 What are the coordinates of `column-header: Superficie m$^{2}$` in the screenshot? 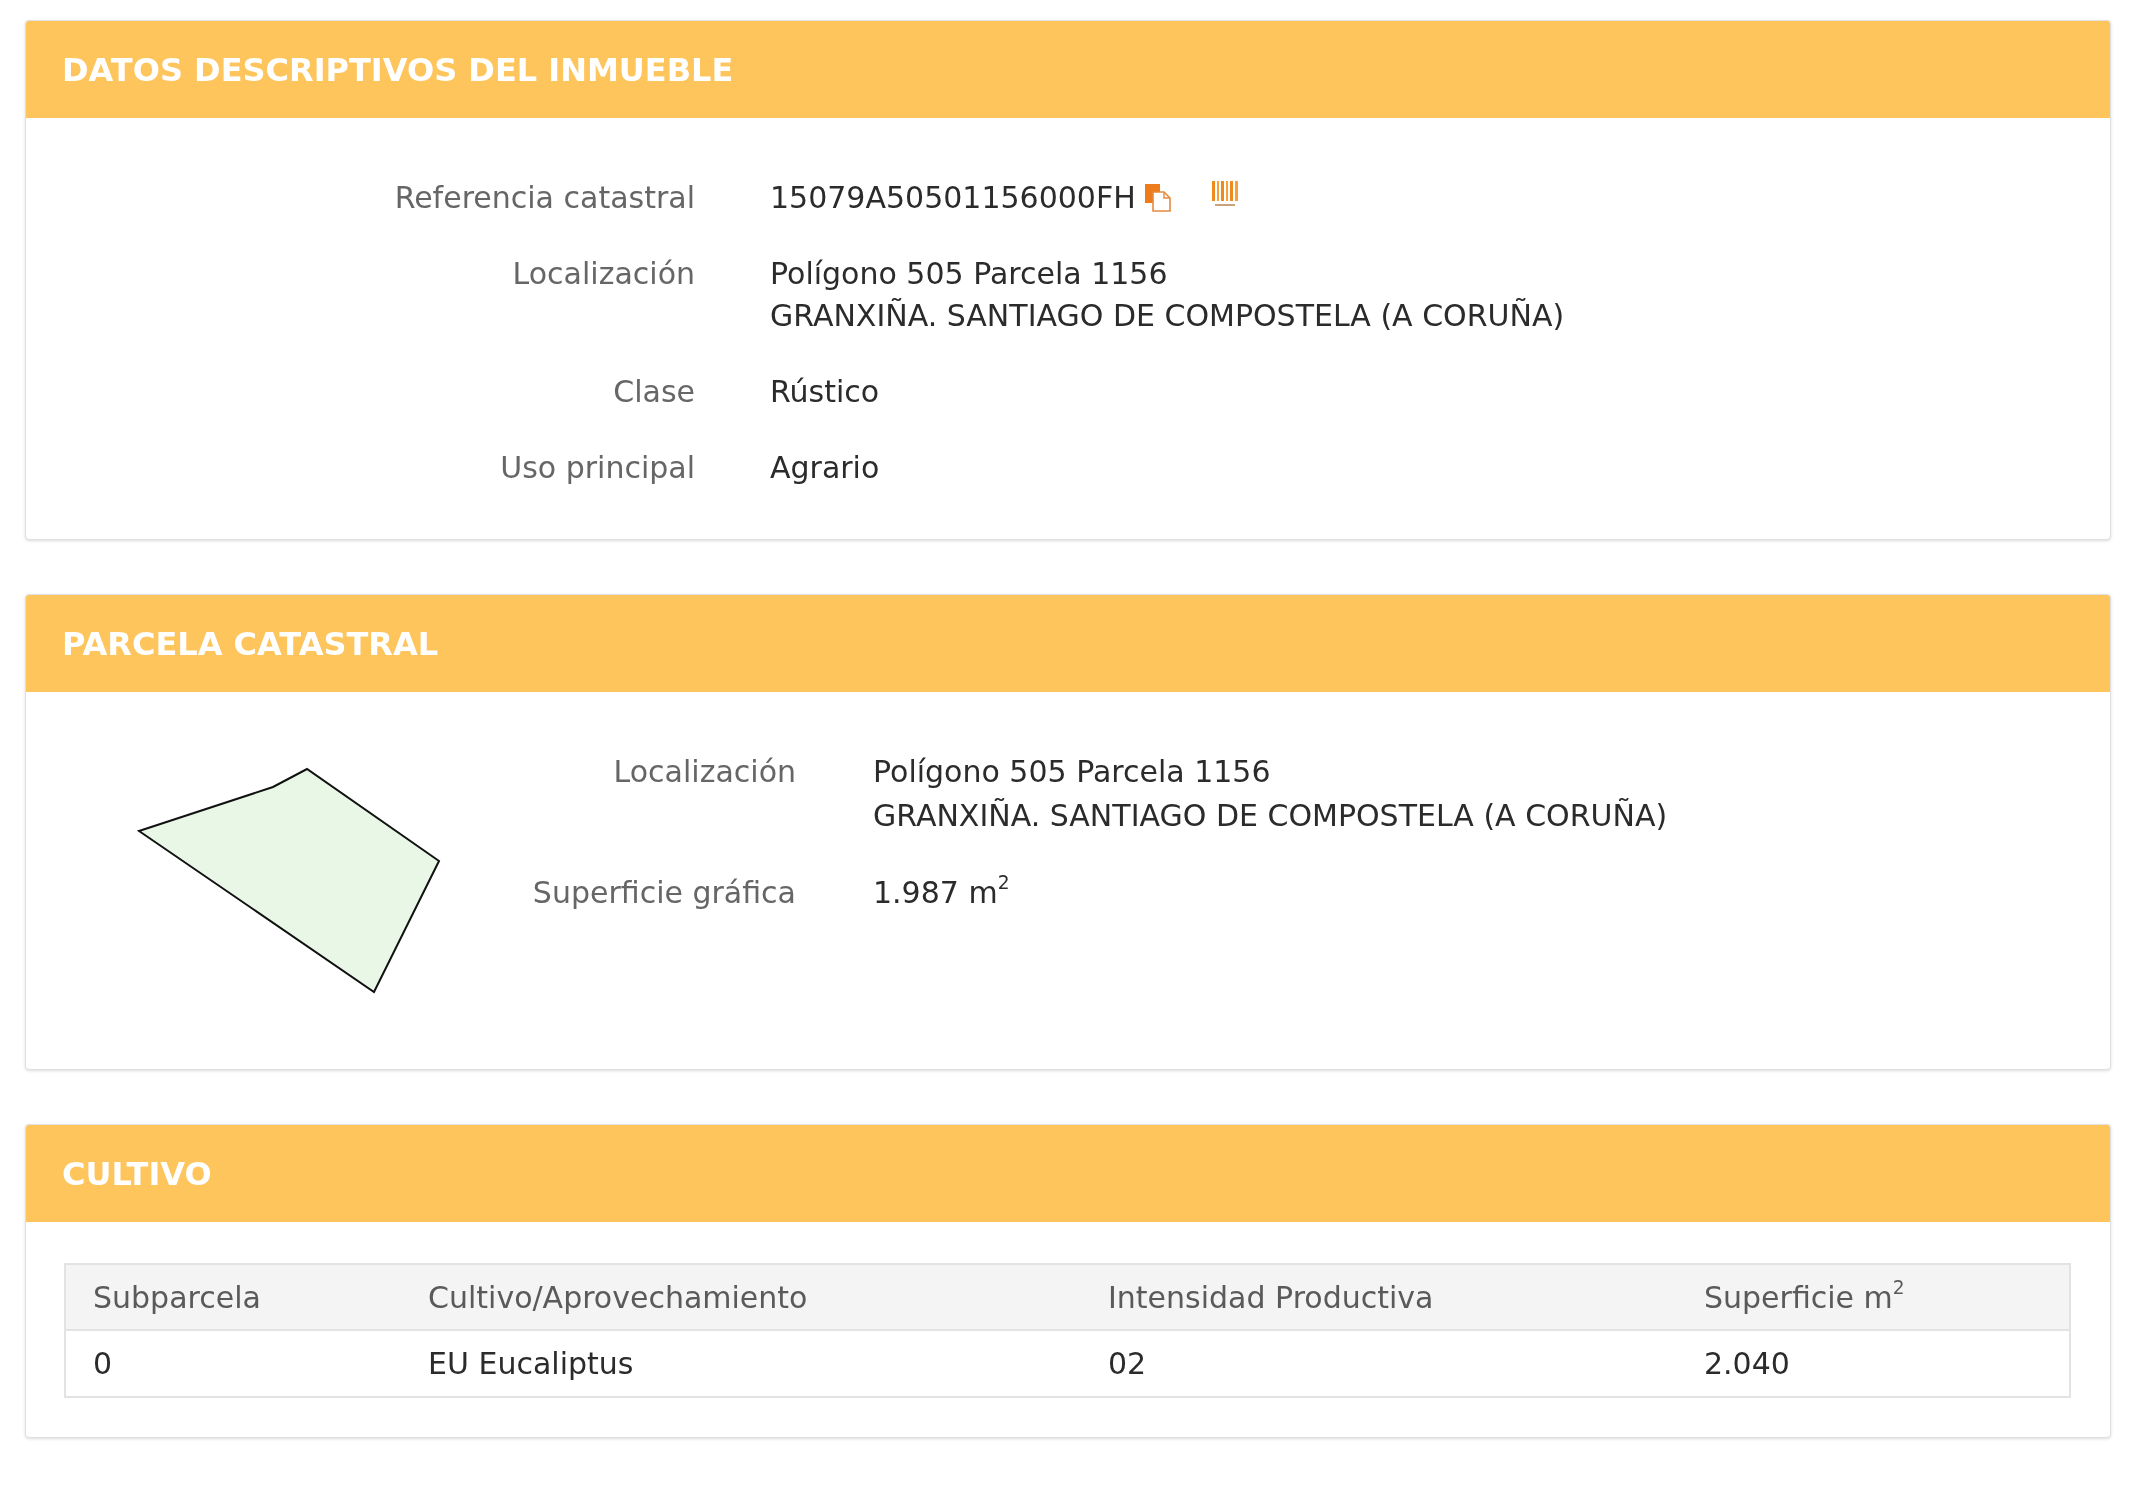 It's located at (1873, 1297).